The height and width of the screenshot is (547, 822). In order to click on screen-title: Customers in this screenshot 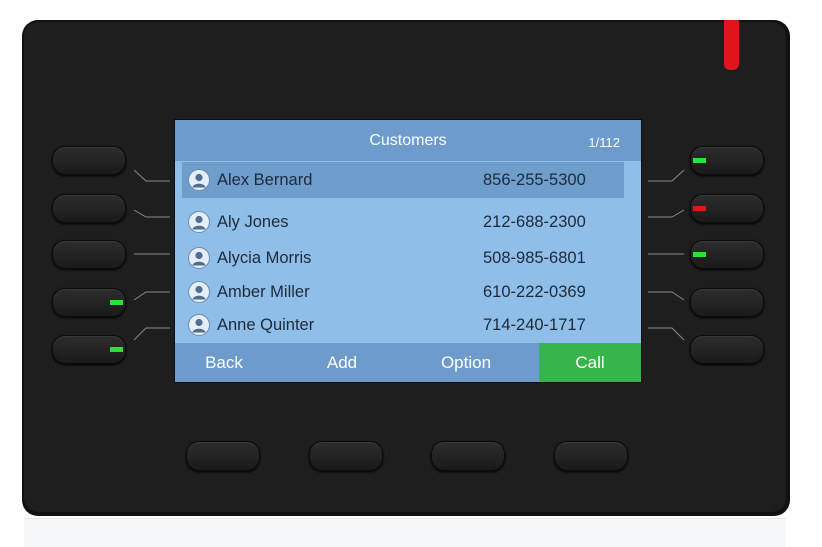, I will do `click(408, 140)`.